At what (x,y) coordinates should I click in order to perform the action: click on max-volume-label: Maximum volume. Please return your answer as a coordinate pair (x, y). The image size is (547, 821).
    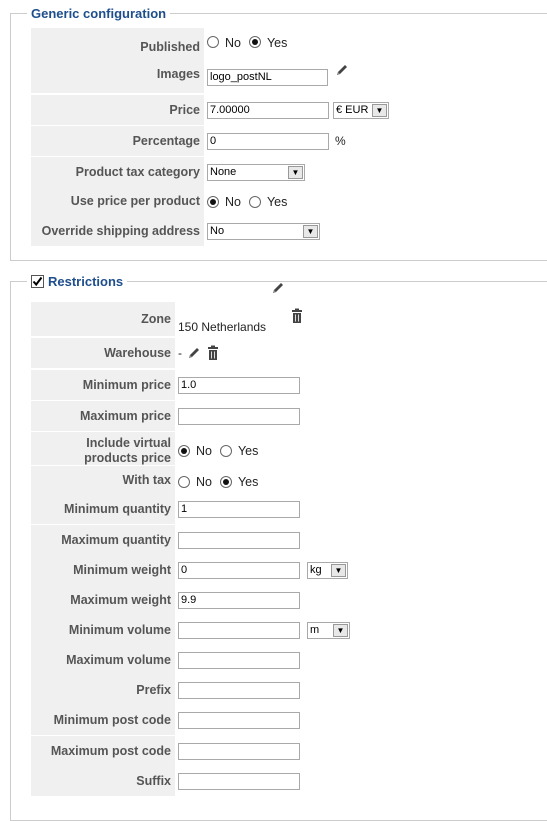
    Looking at the image, I should click on (103, 660).